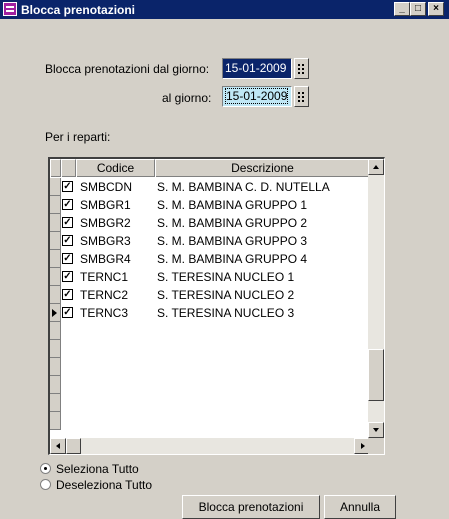 The height and width of the screenshot is (519, 449). Describe the element at coordinates (226, 295) in the screenshot. I see `row-description: S. TERESINA NUCLEO 2` at that location.